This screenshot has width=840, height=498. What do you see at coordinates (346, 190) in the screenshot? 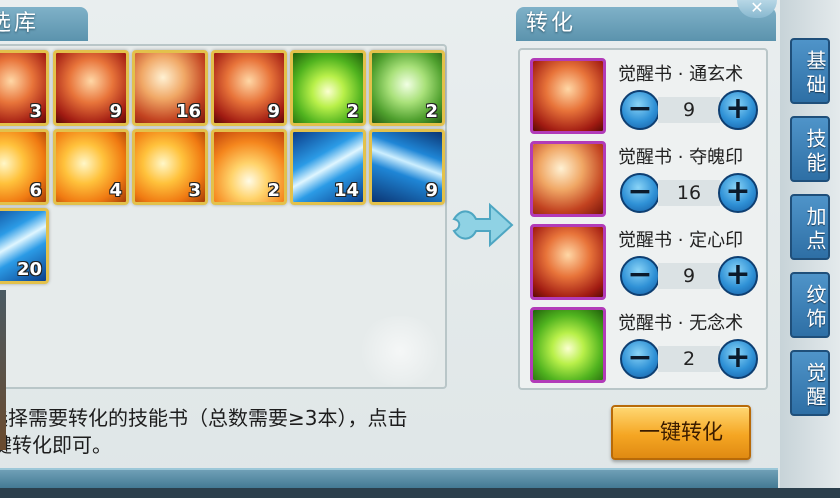
I see `item-count: 14` at bounding box center [346, 190].